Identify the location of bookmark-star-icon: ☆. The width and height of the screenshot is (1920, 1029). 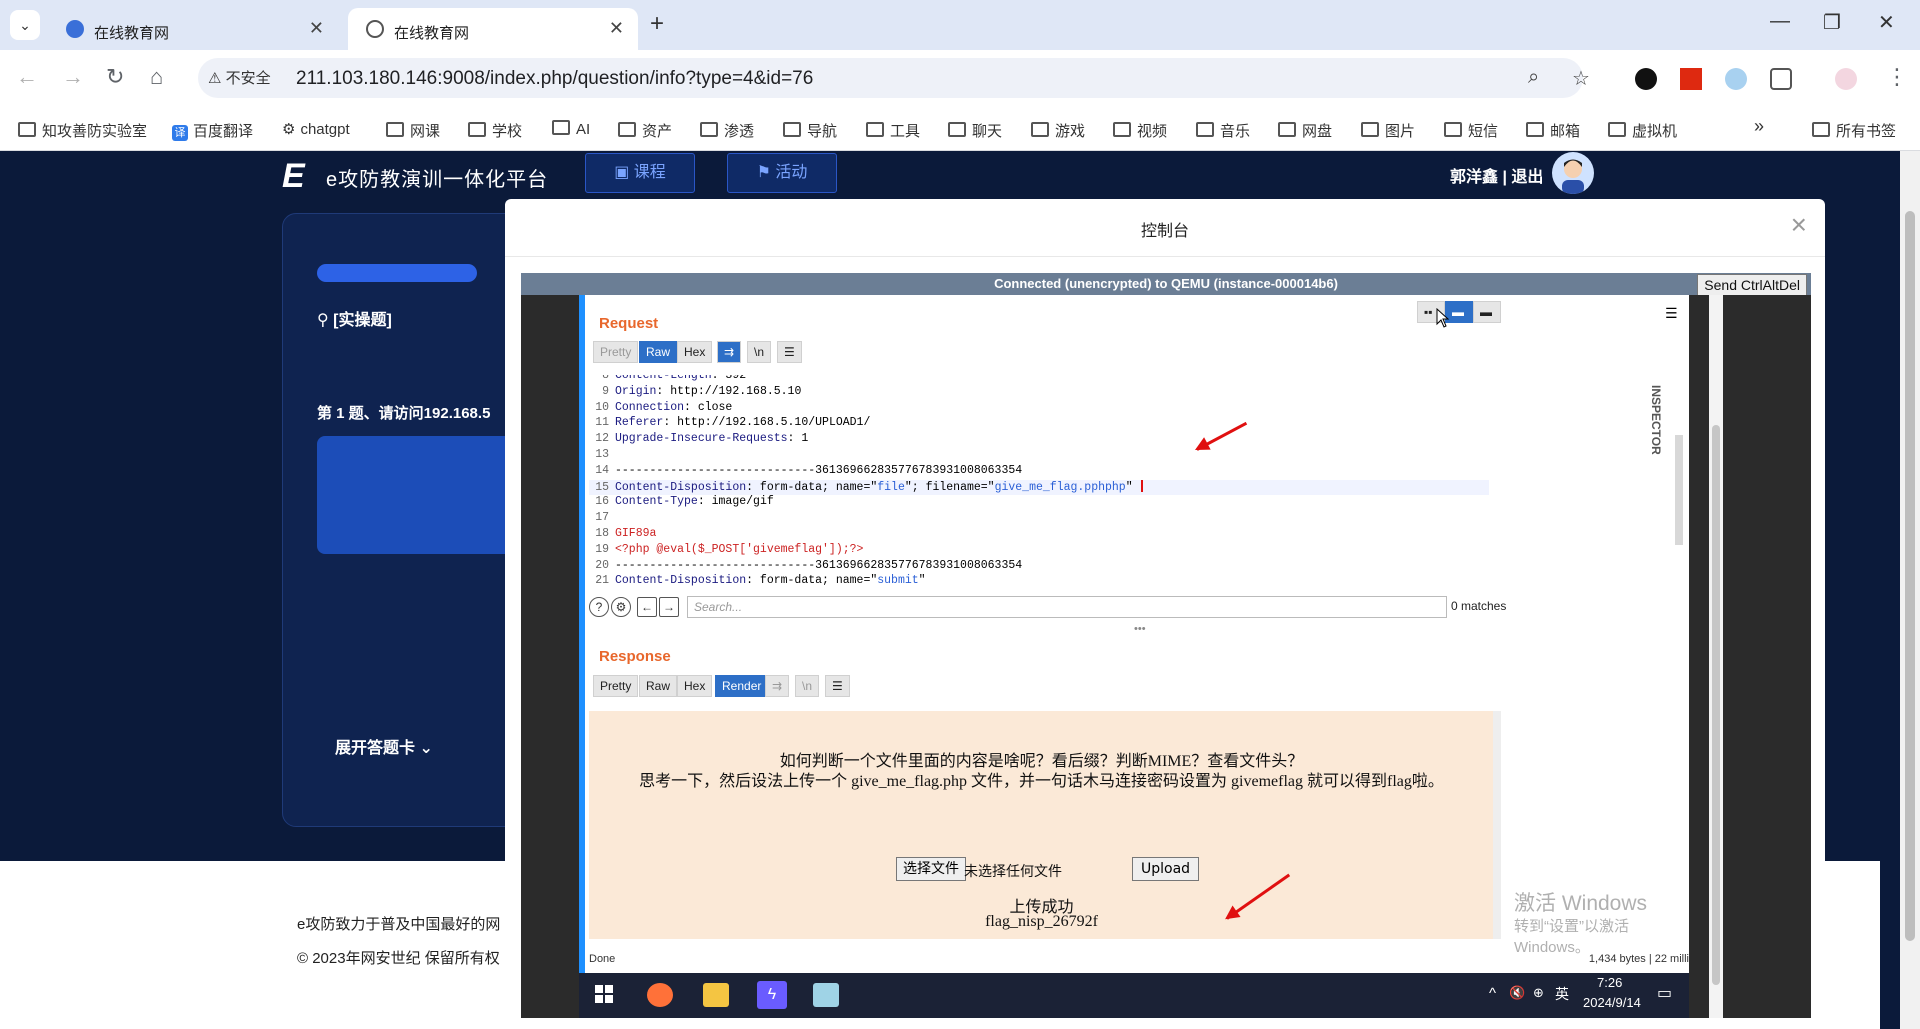
(1581, 78).